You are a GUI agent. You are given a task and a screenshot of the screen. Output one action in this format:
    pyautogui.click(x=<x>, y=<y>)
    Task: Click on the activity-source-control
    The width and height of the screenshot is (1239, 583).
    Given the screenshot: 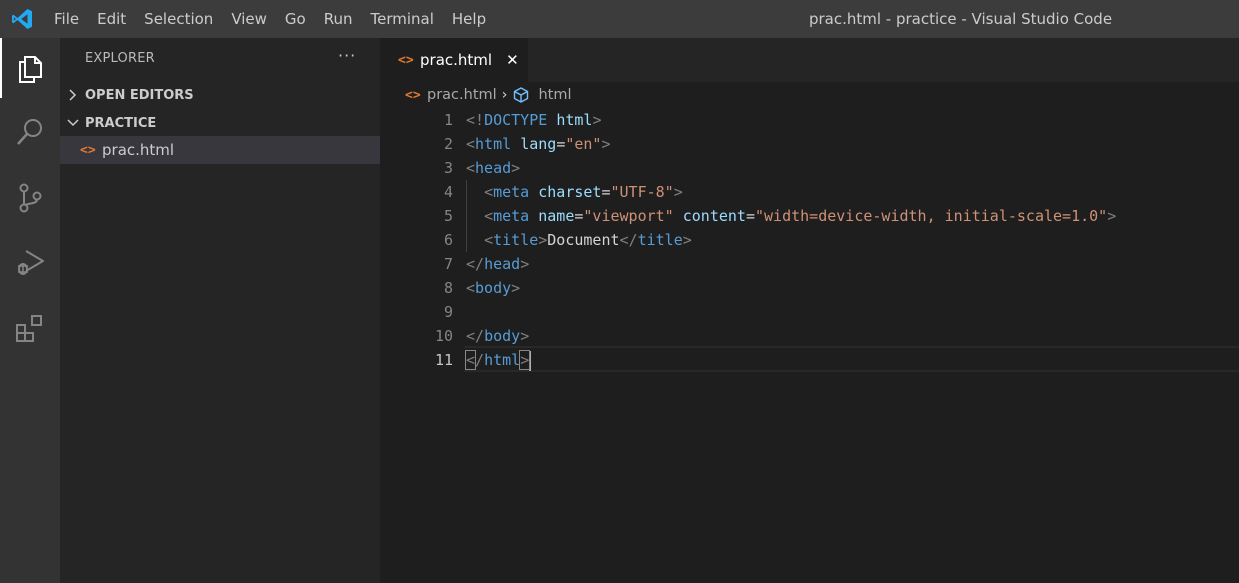 What is the action you would take?
    pyautogui.click(x=30, y=198)
    